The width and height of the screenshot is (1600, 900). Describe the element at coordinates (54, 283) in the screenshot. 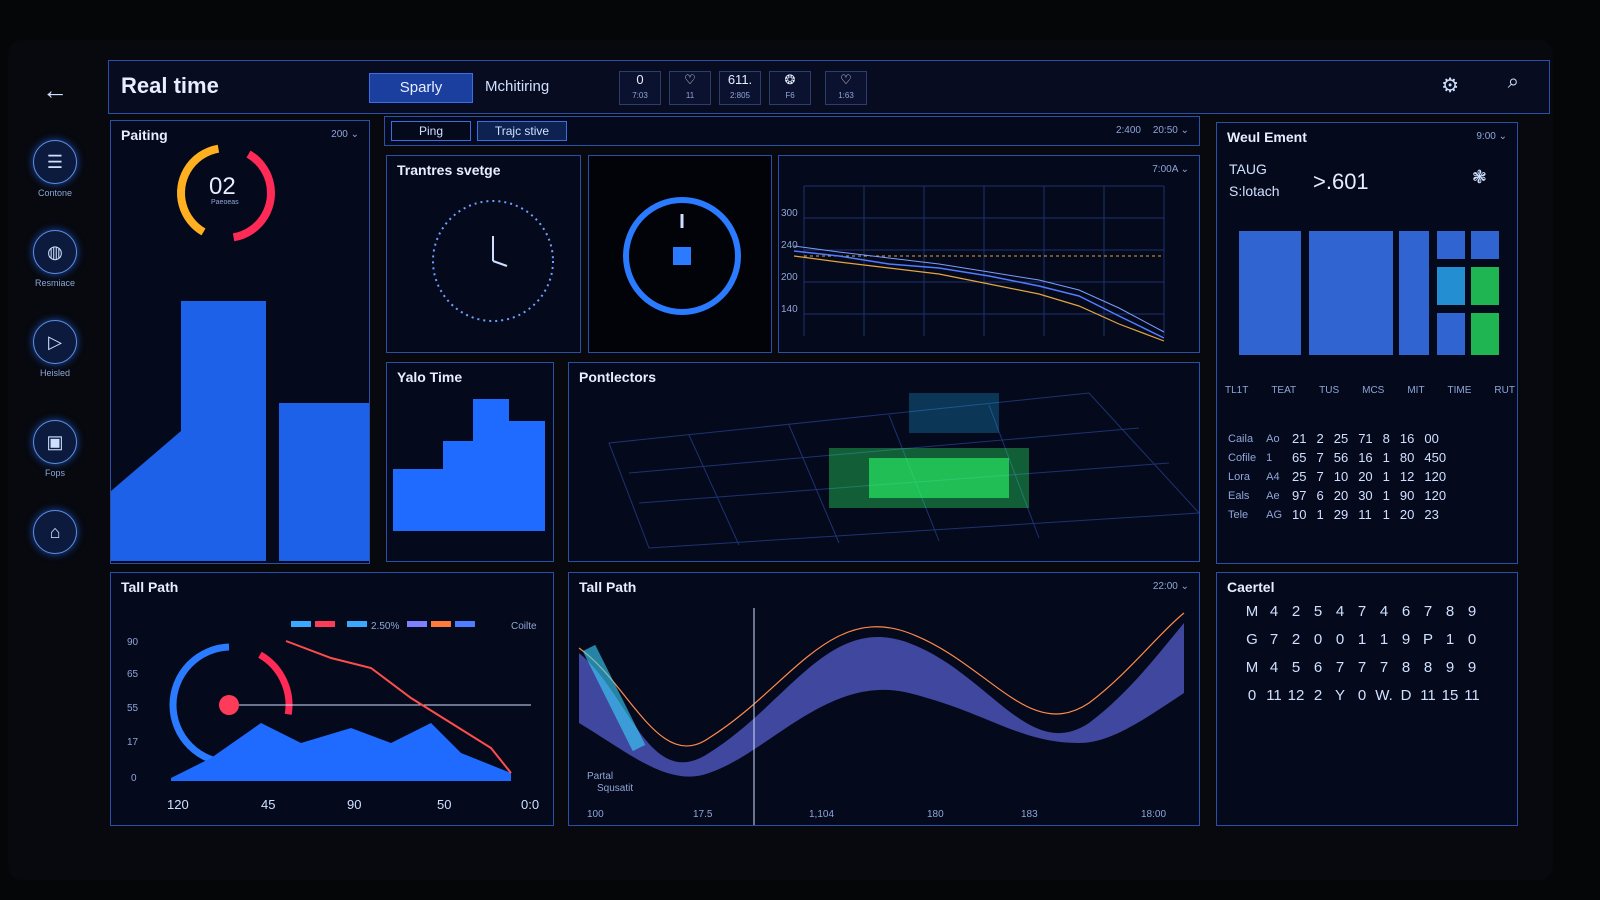

I see `sidebar-item-label: Resmiace` at that location.